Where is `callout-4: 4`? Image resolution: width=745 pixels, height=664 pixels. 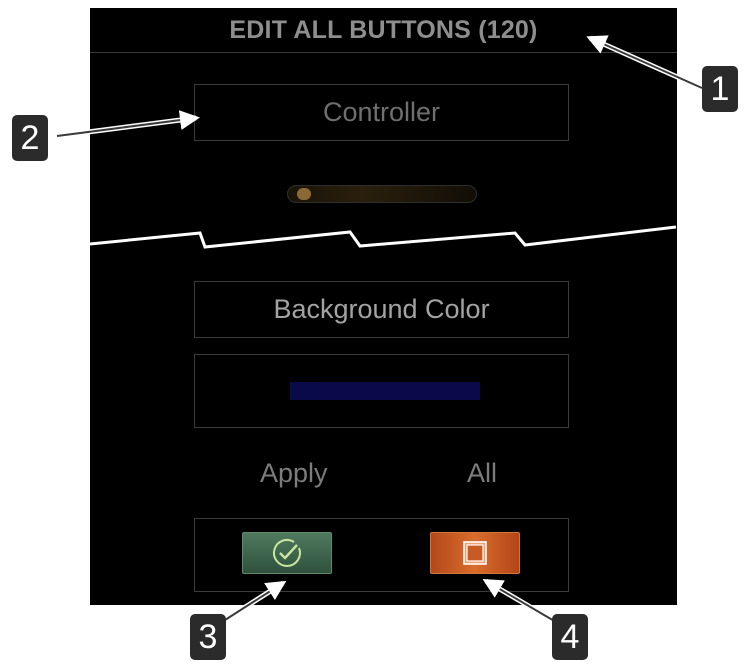
callout-4: 4 is located at coordinates (570, 637).